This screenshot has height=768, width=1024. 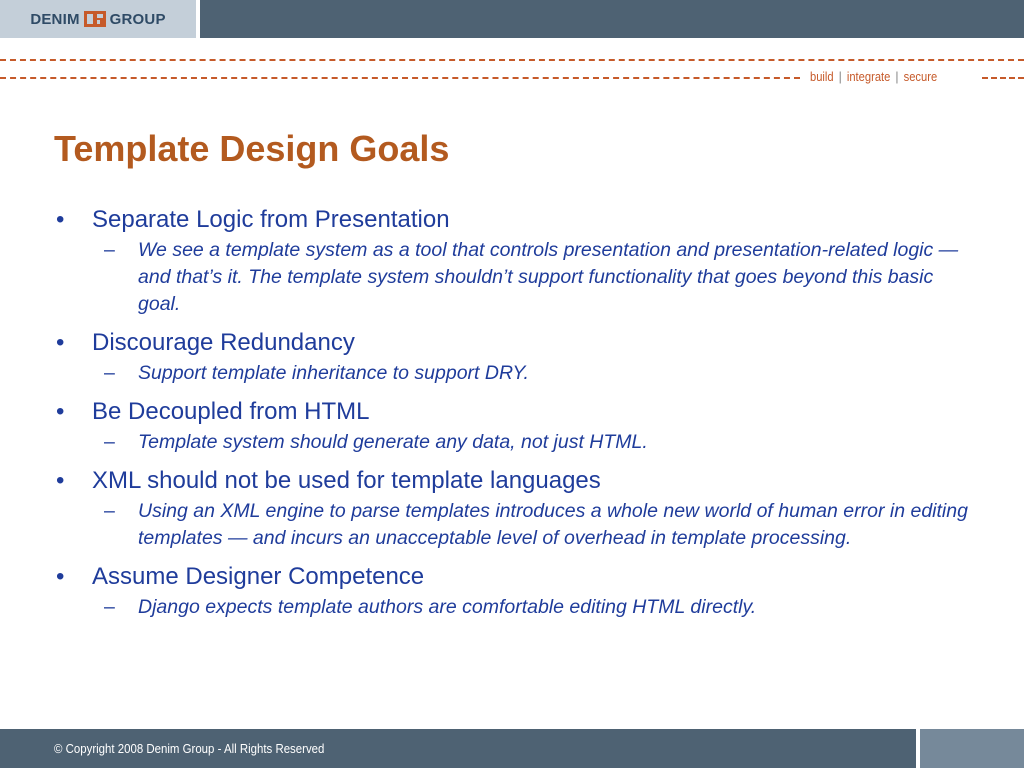 What do you see at coordinates (94, 19) in the screenshot?
I see `logo-mark-icon` at bounding box center [94, 19].